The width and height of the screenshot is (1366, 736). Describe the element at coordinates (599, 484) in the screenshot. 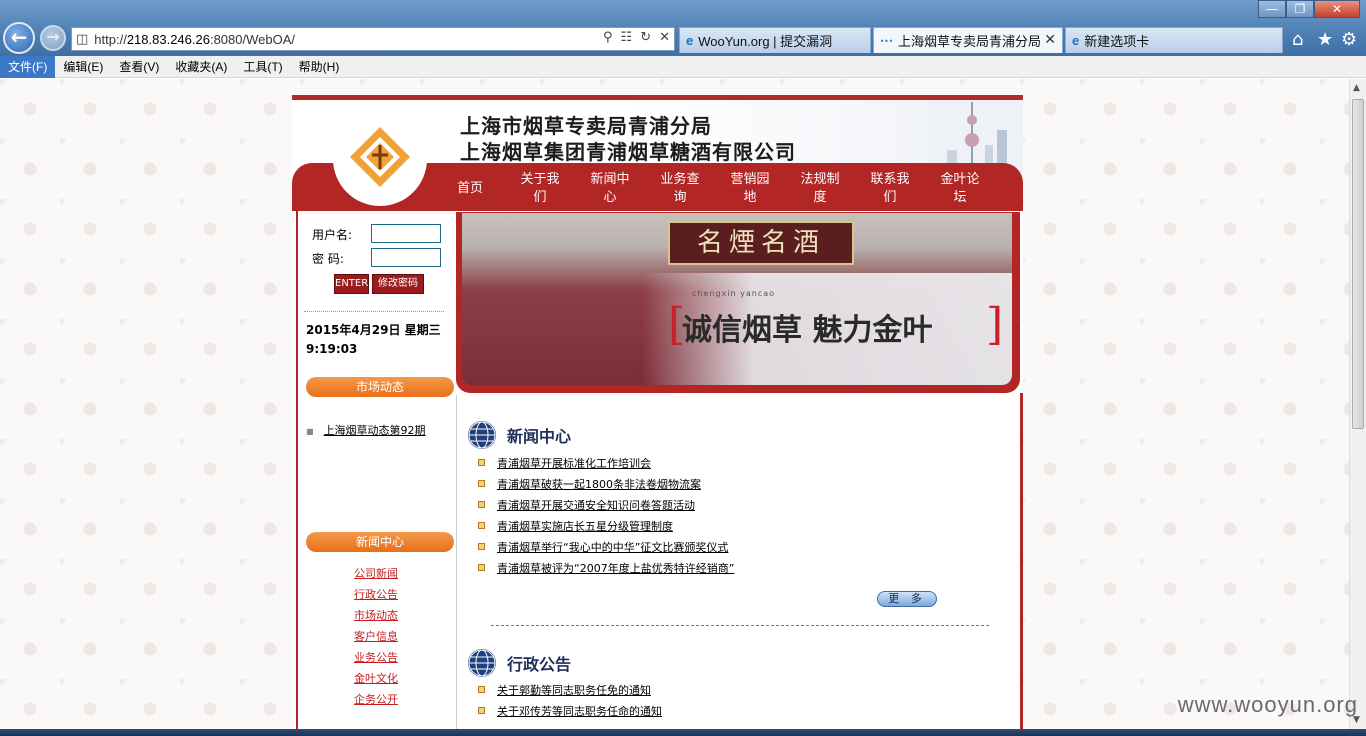

I see `news-link: 青浦烟草破获一起1800条非法卷烟物流案` at that location.